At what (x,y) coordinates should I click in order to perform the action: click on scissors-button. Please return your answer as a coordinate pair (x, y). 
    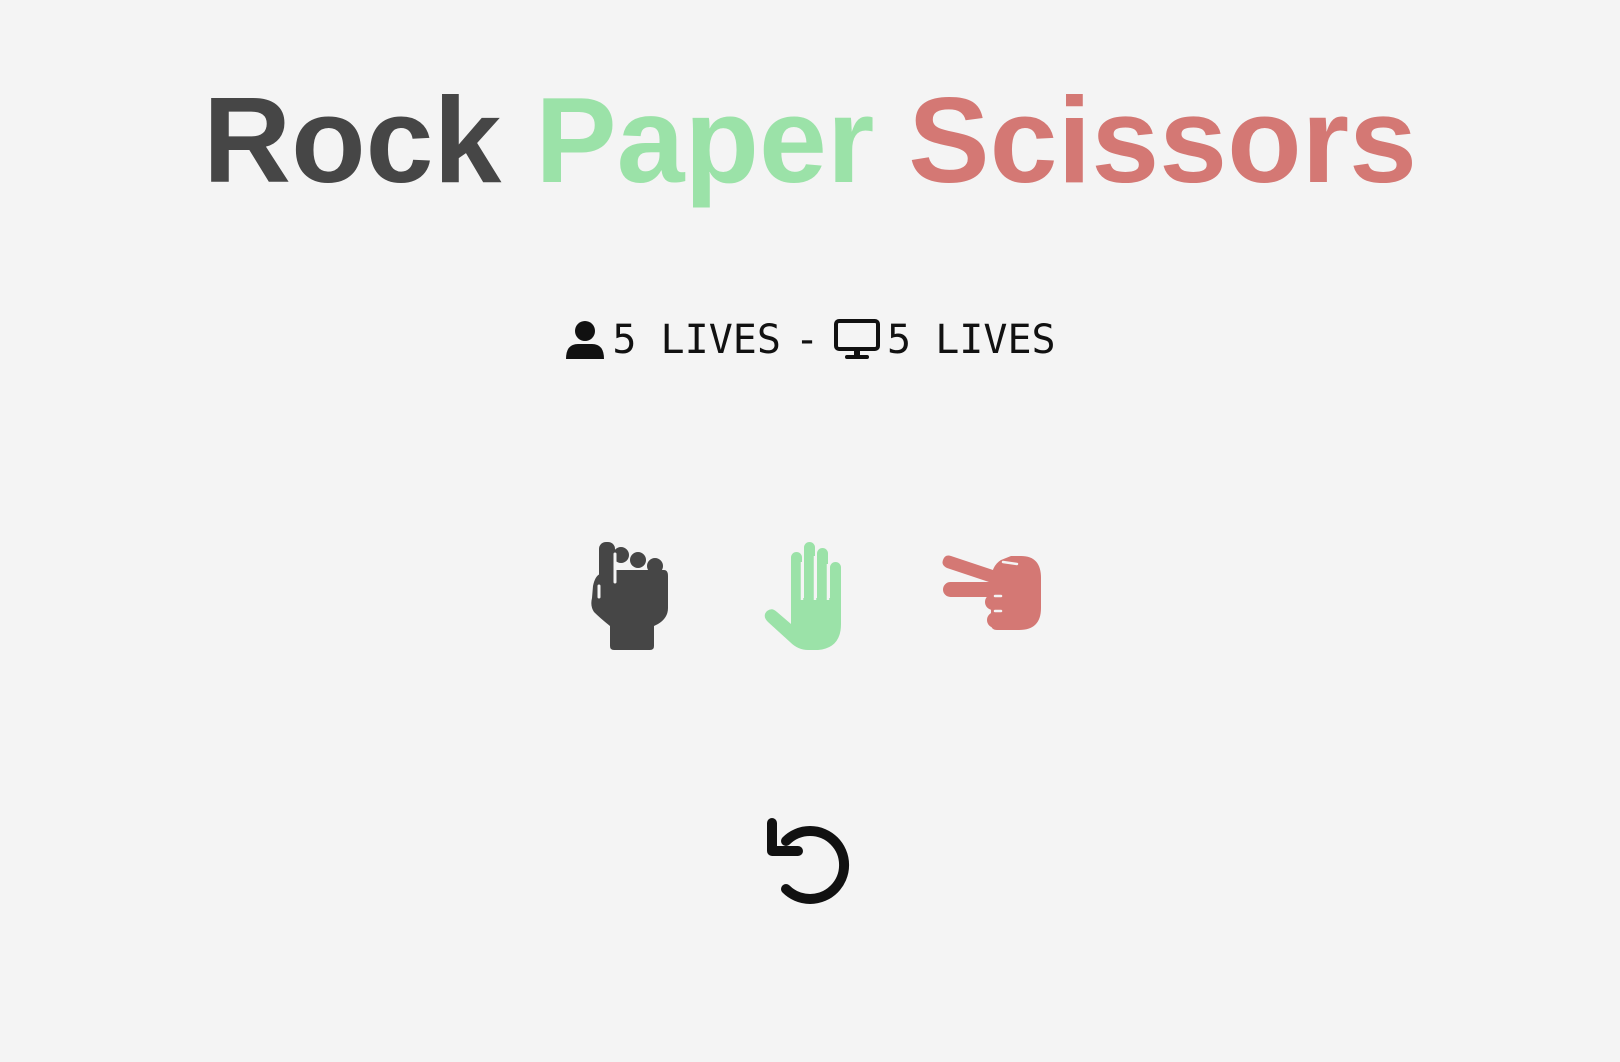
    Looking at the image, I should click on (994, 599).